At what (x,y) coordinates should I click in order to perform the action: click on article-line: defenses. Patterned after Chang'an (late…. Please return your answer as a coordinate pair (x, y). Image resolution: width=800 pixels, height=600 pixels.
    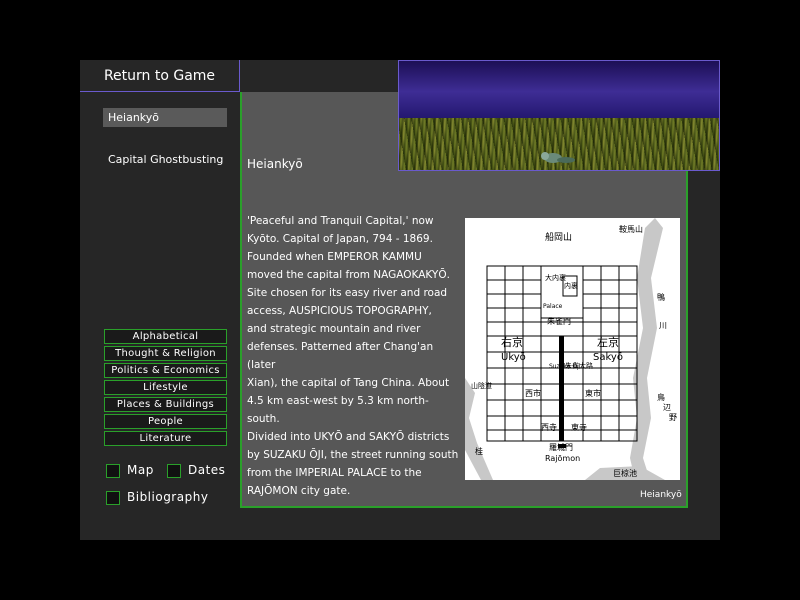
    Looking at the image, I should click on (340, 356).